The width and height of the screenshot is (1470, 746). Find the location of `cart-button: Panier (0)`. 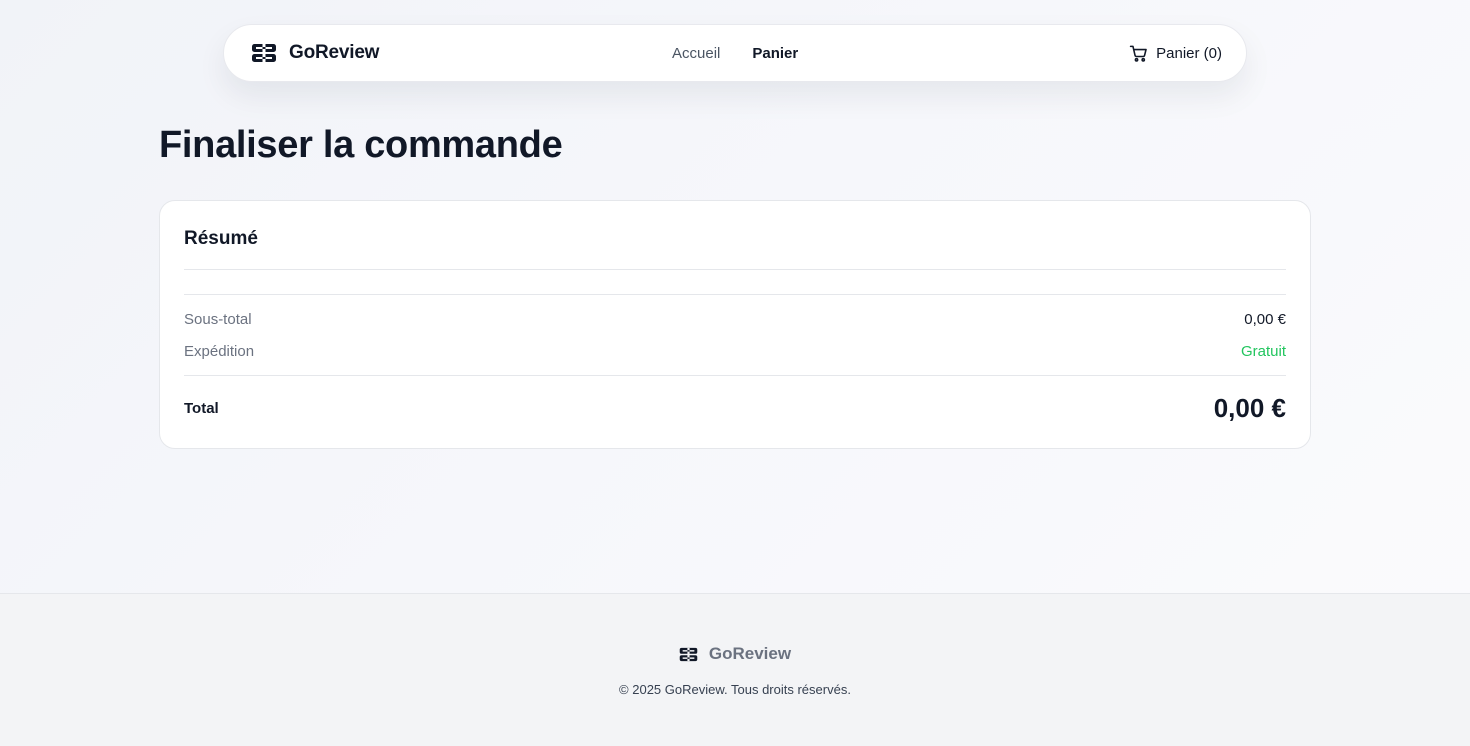

cart-button: Panier (0) is located at coordinates (1175, 53).